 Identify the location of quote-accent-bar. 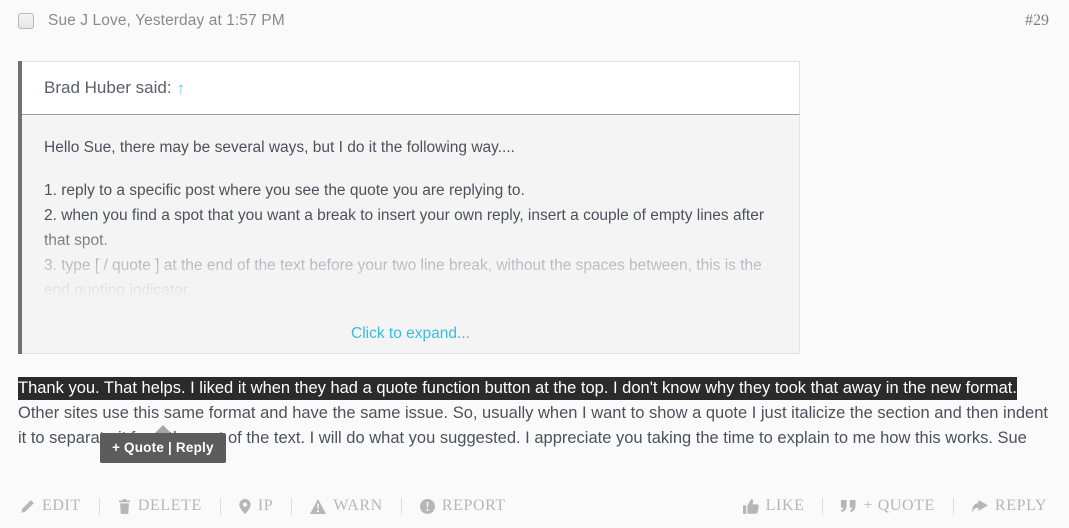
(20, 207).